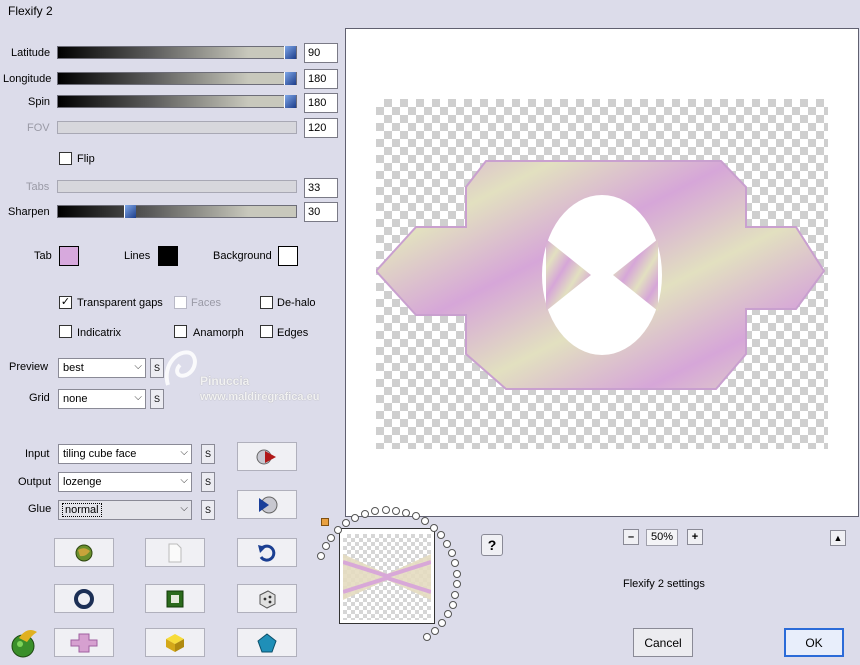 The width and height of the screenshot is (860, 665). Describe the element at coordinates (208, 510) in the screenshot. I see `glue-s-button: S` at that location.